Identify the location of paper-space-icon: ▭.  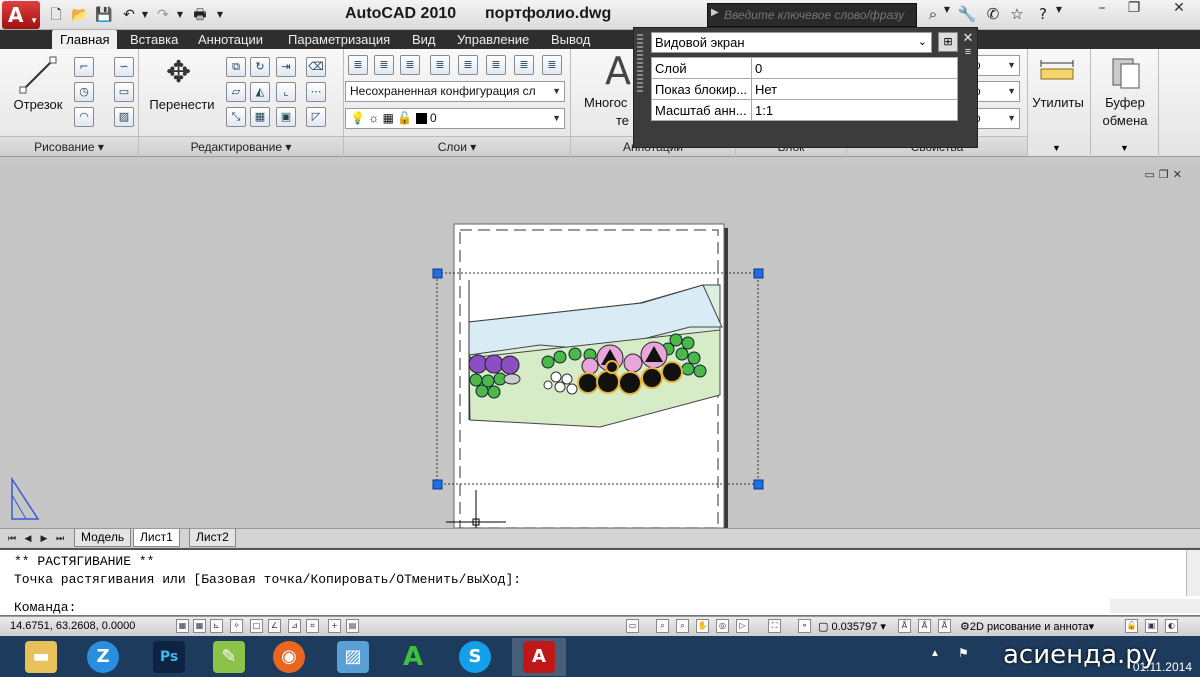
(632, 626).